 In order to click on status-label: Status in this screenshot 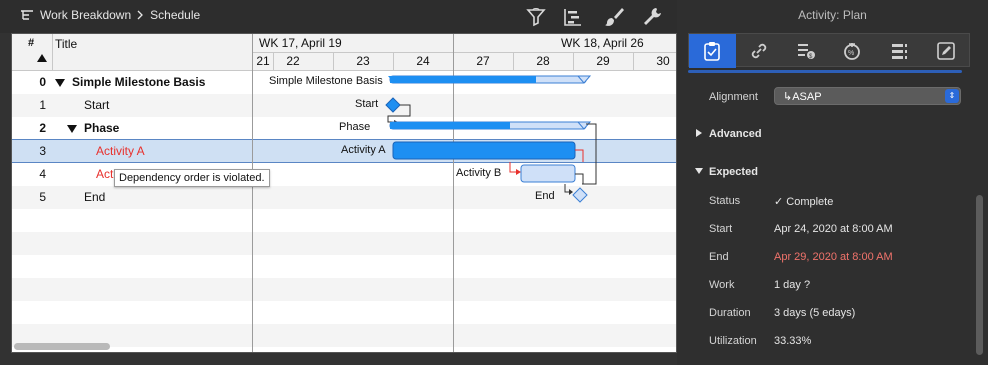, I will do `click(725, 201)`.